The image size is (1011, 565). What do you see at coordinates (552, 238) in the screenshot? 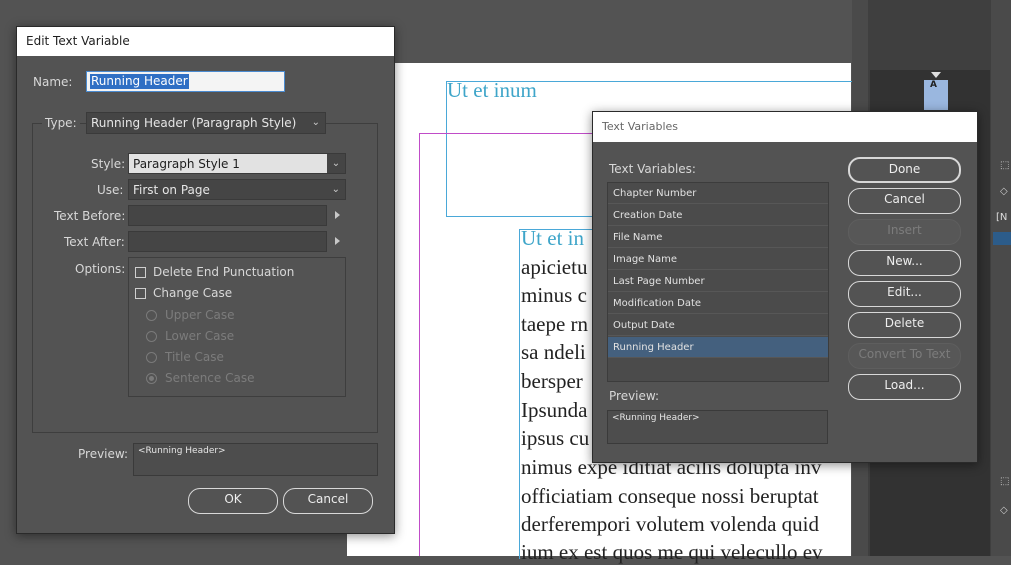
I see `body-line: Ut et in` at bounding box center [552, 238].